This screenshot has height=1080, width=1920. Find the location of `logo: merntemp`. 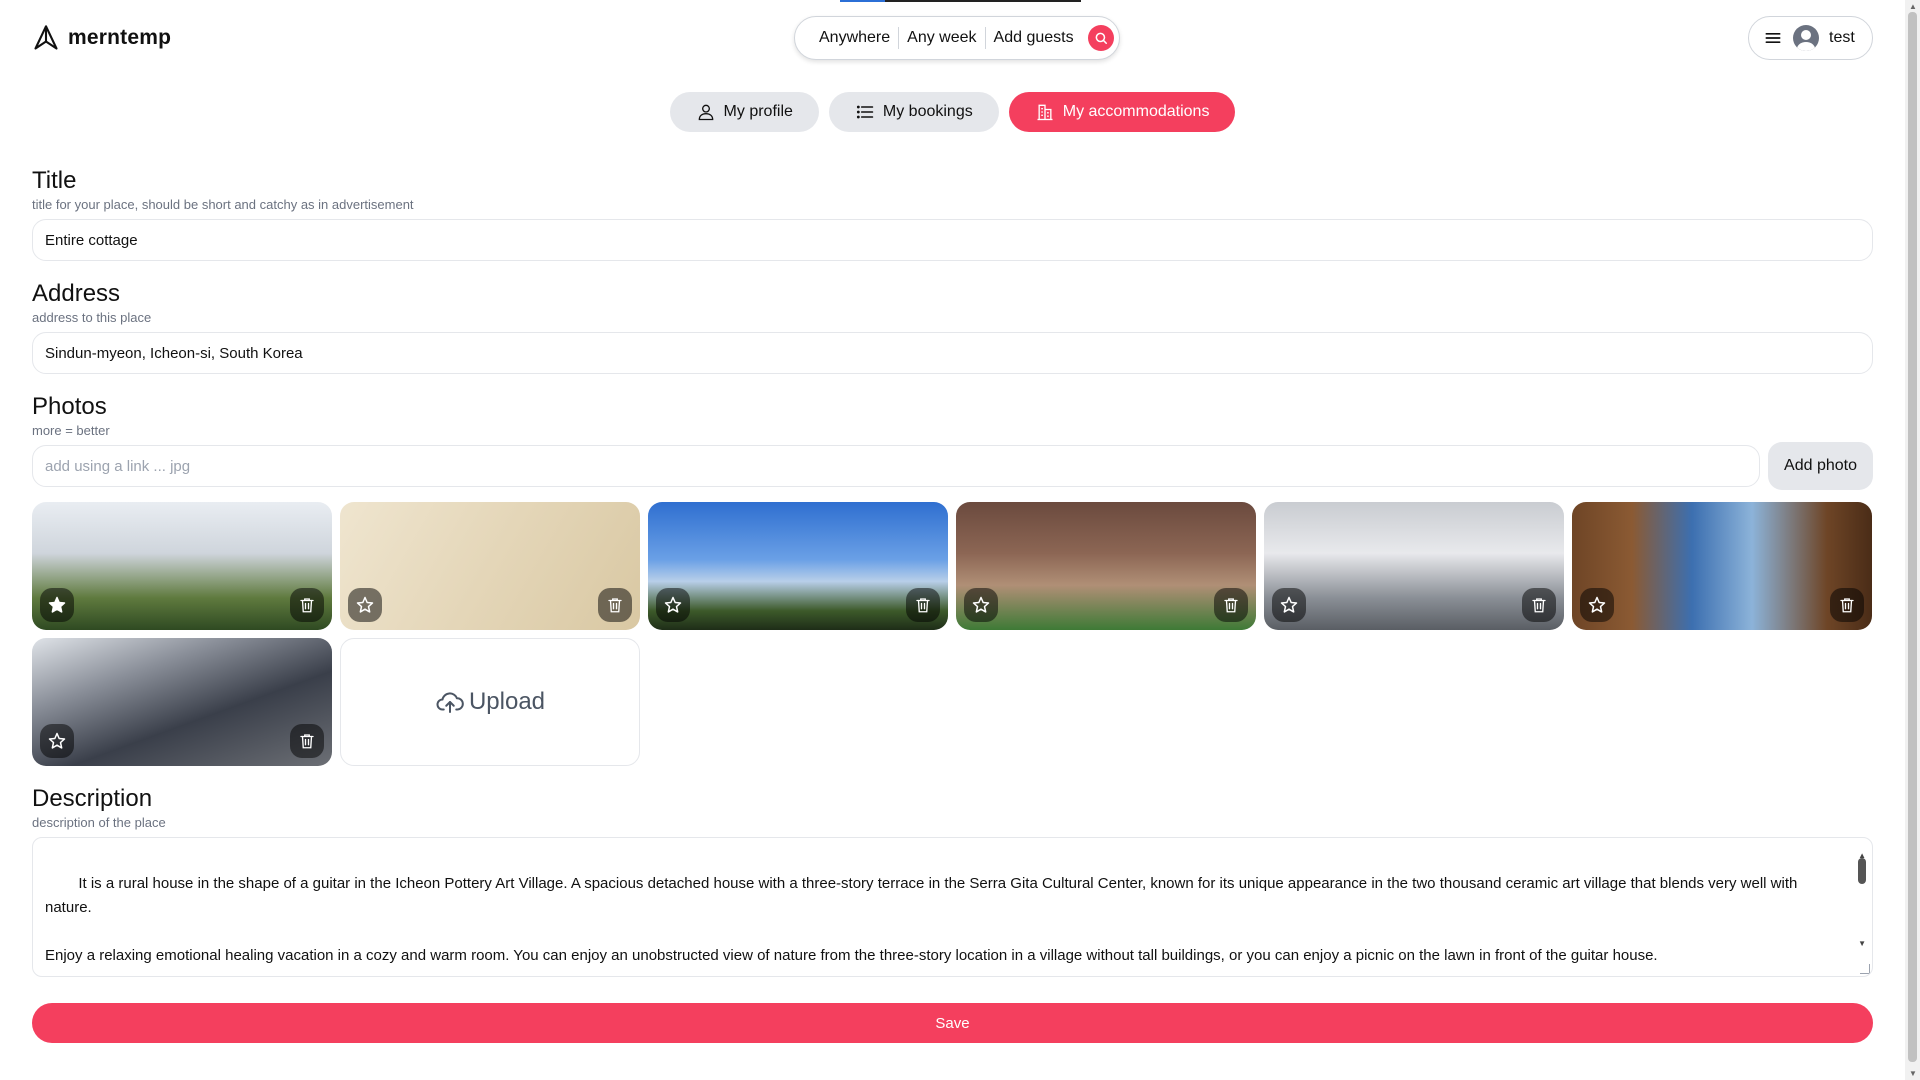

logo: merntemp is located at coordinates (101, 38).